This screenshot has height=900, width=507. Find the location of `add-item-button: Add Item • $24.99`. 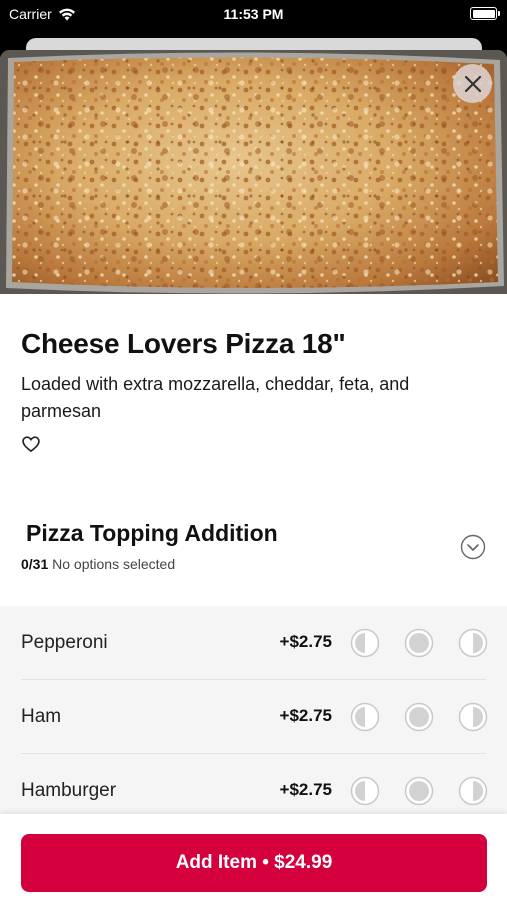

add-item-button: Add Item • $24.99 is located at coordinates (254, 863).